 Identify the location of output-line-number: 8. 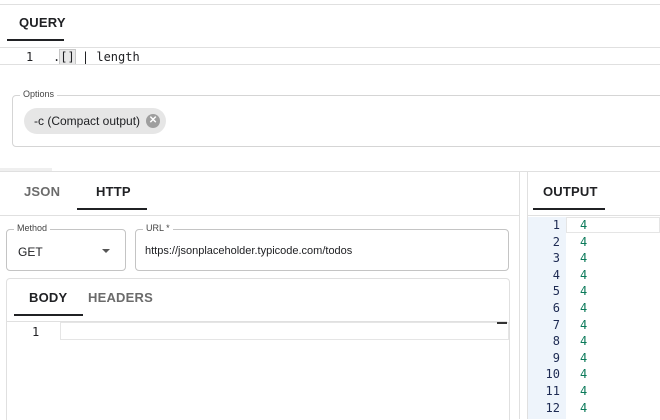
(556, 341).